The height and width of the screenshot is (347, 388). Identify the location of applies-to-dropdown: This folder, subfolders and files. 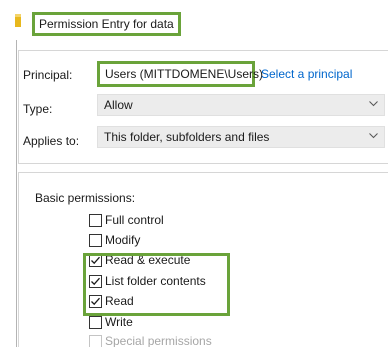
(241, 137).